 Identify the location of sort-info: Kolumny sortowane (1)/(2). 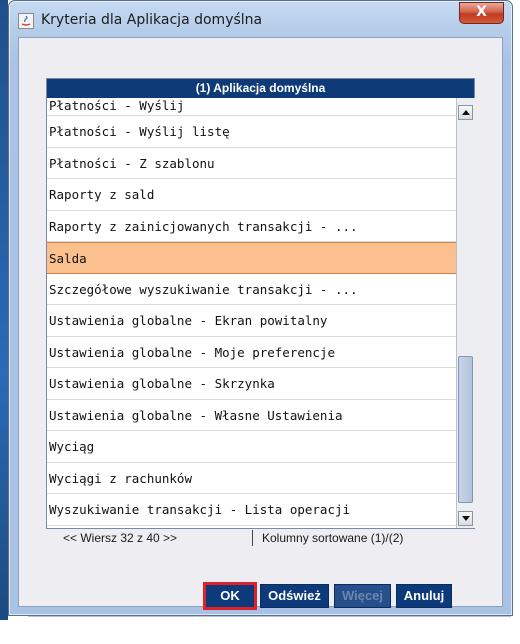
(333, 538).